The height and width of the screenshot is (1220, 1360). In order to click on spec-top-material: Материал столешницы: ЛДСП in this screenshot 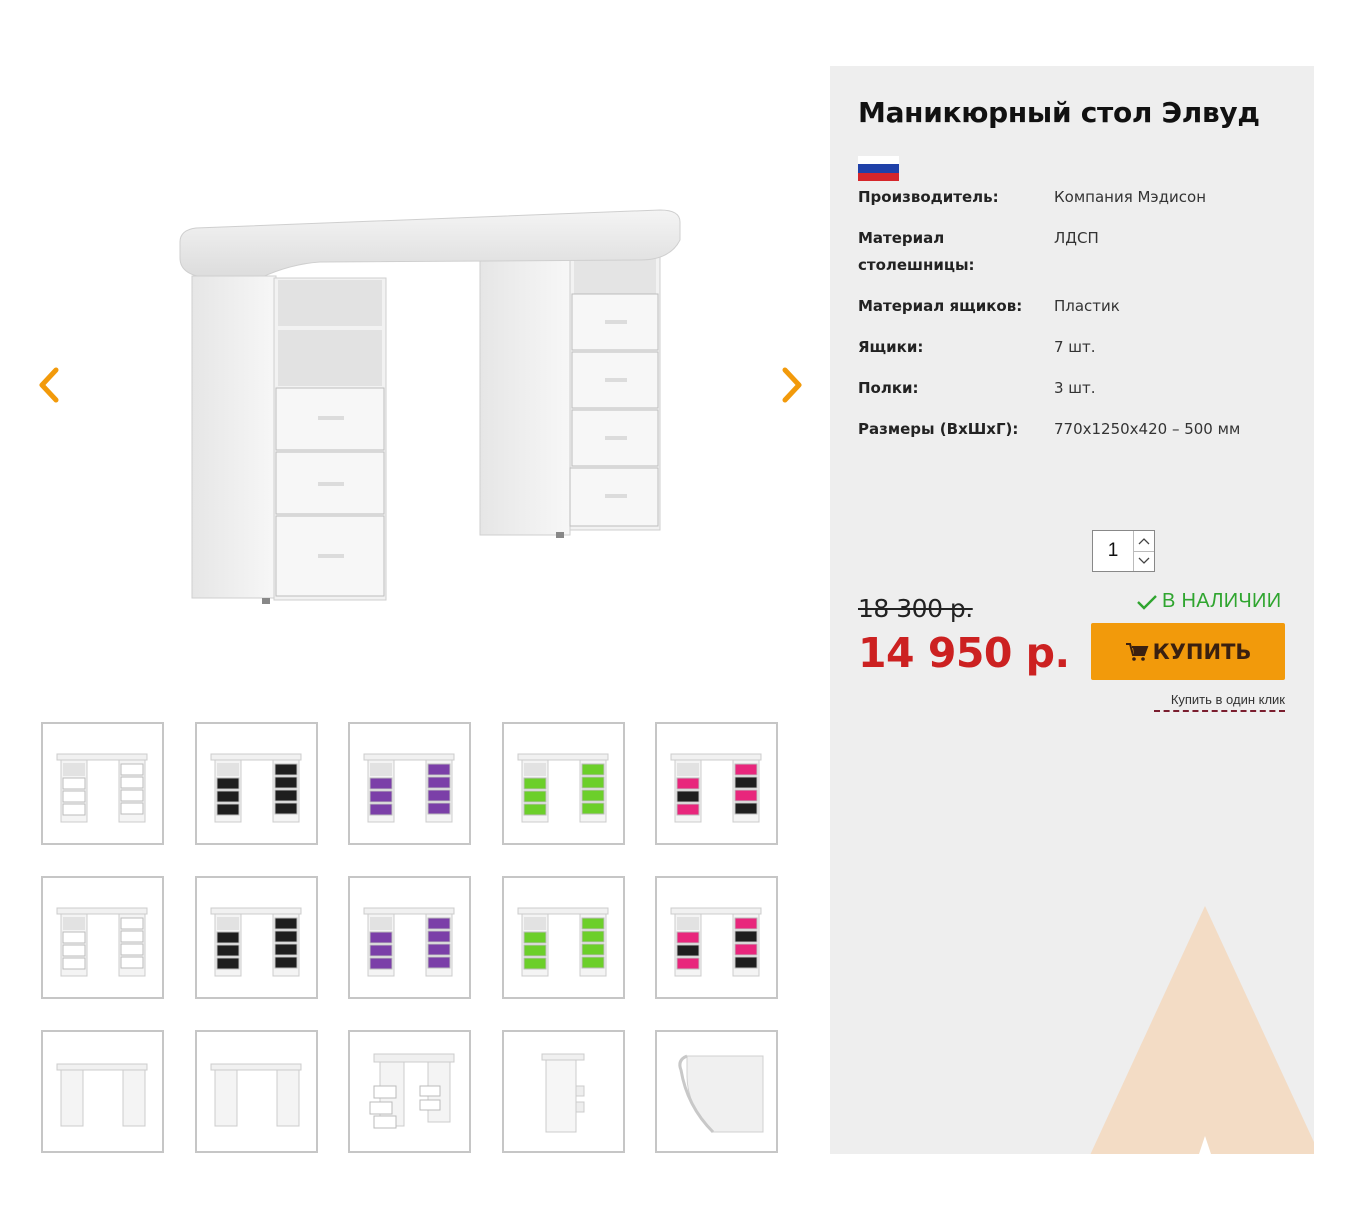, I will do `click(978, 252)`.